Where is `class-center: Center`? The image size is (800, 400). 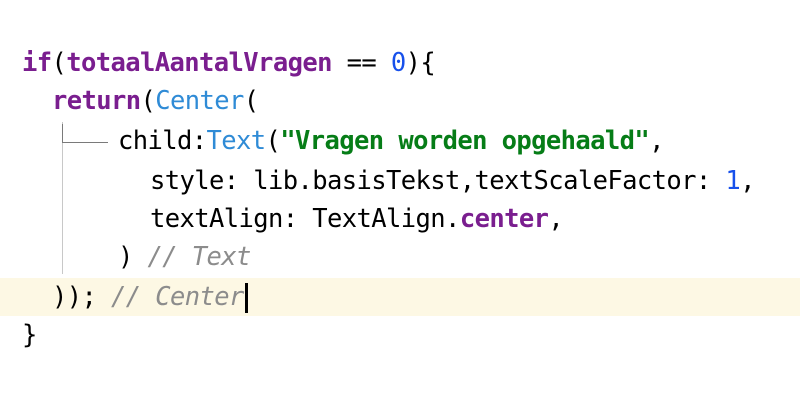 class-center: Center is located at coordinates (199, 101).